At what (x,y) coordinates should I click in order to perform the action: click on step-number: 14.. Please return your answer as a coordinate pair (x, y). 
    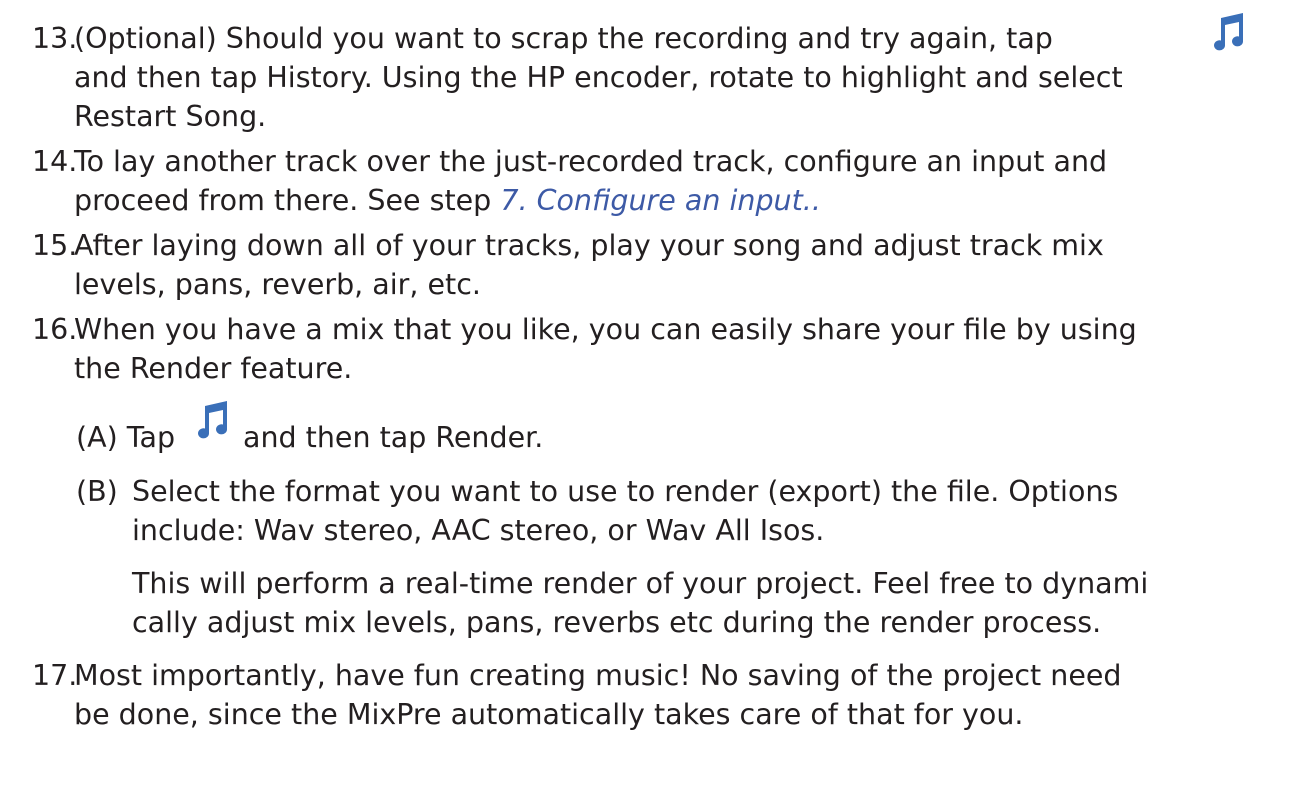
    Looking at the image, I should click on (55, 161).